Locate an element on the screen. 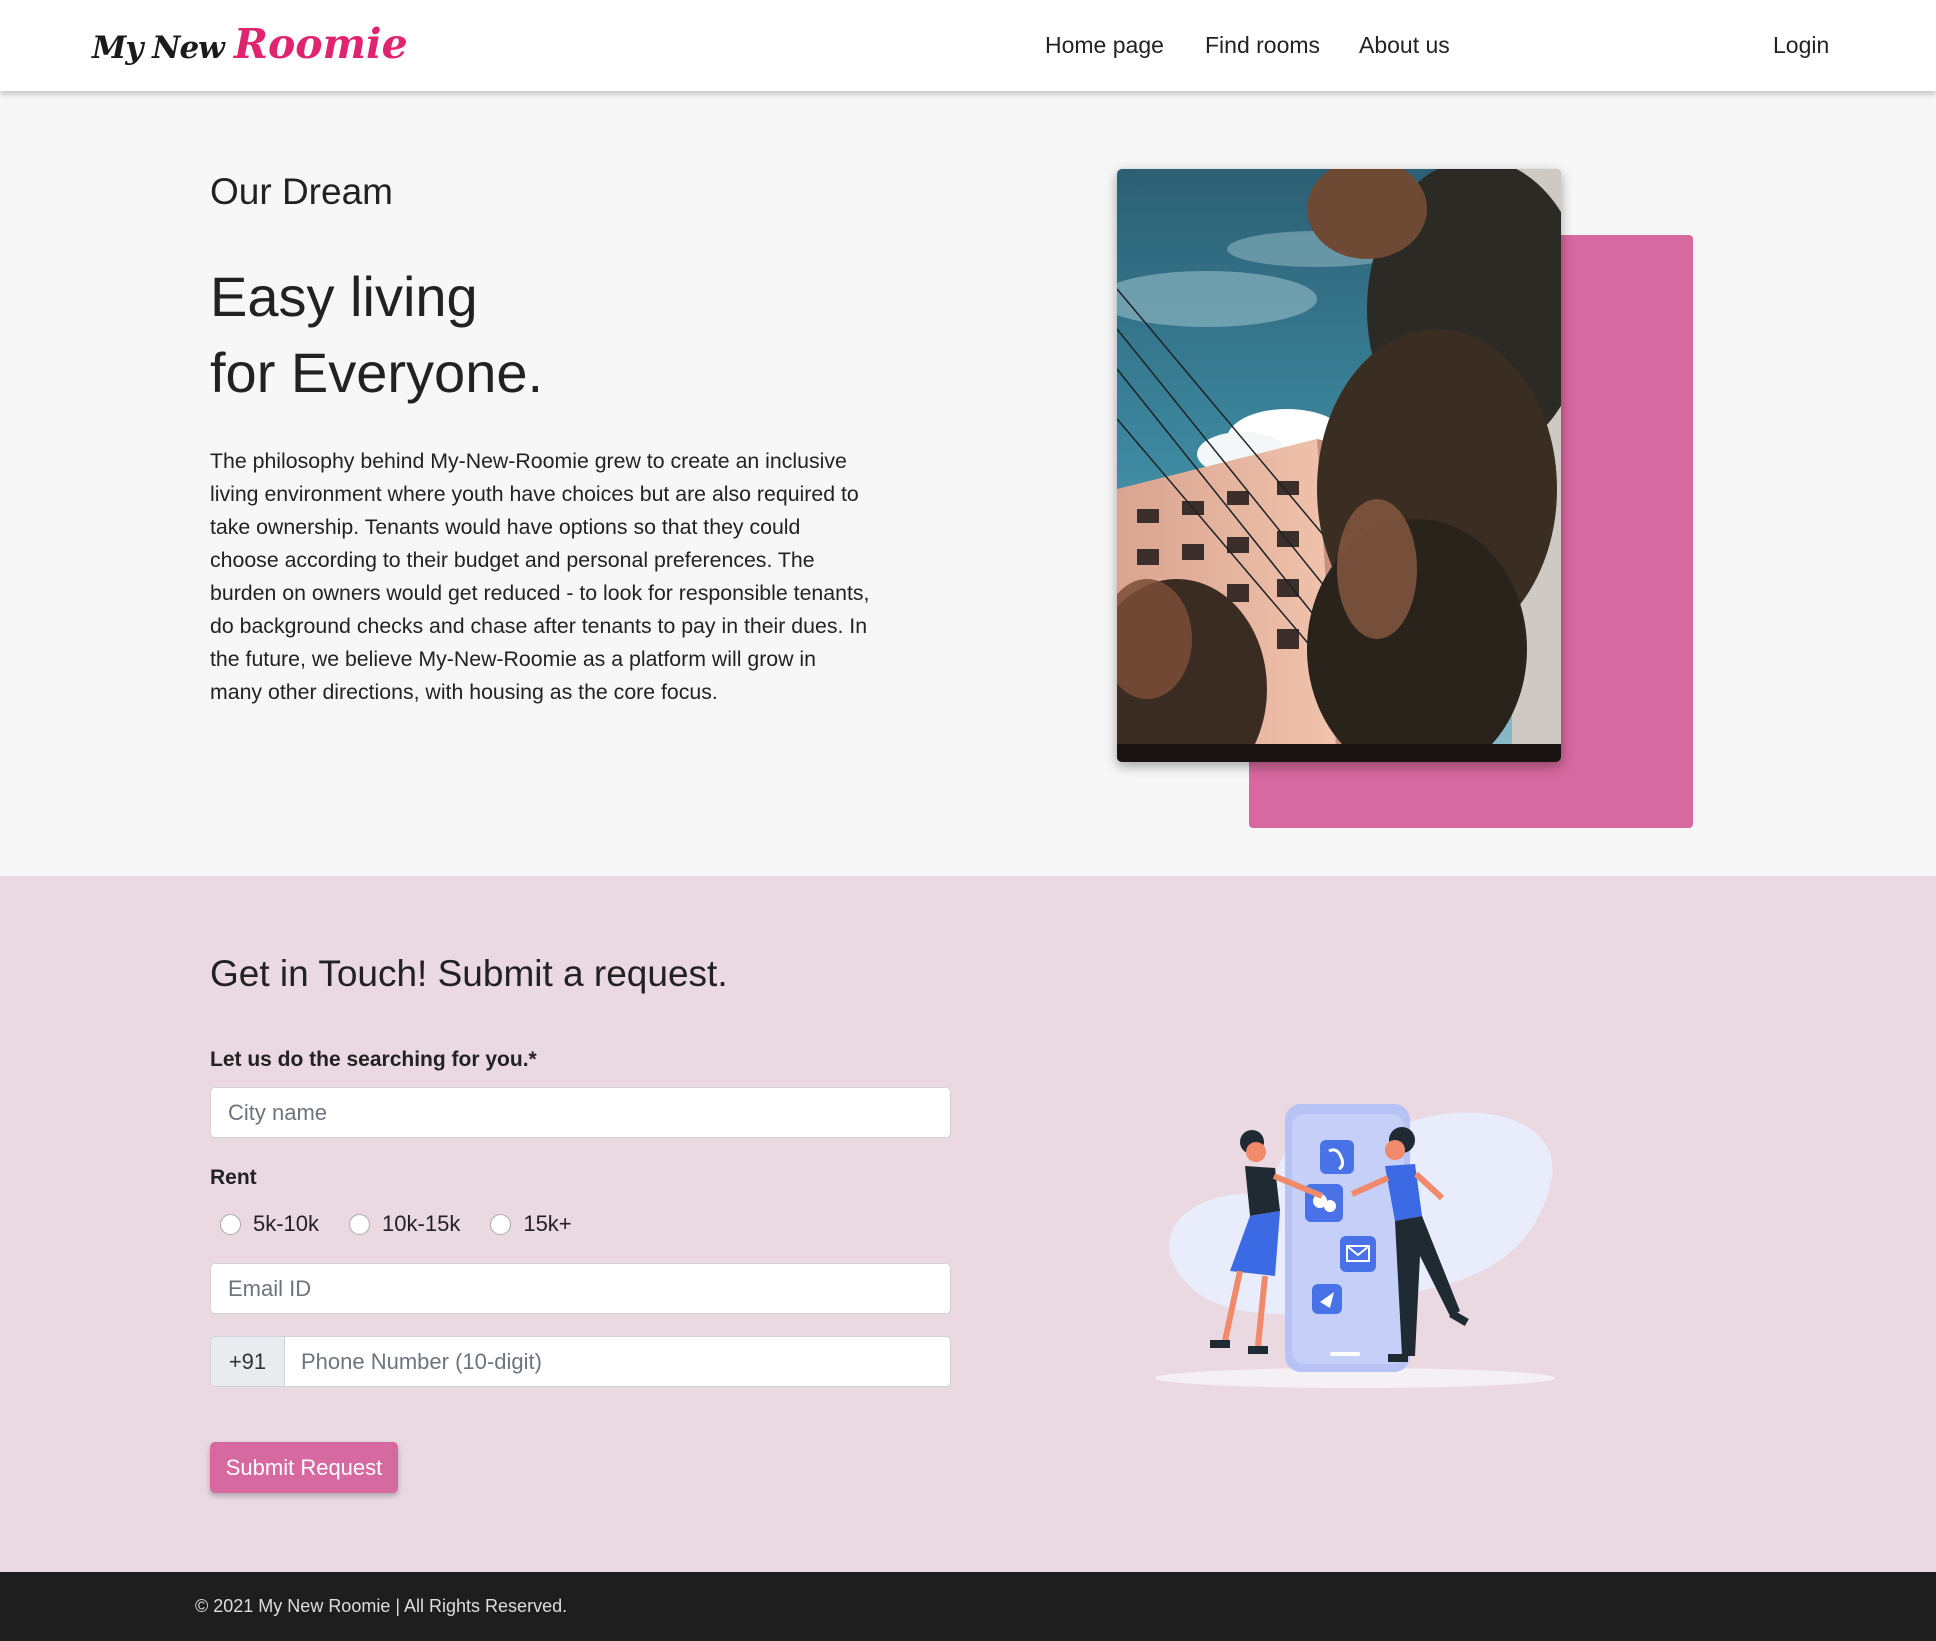 This screenshot has width=1936, height=1641. submit-request-button: Submit Request is located at coordinates (304, 1467).